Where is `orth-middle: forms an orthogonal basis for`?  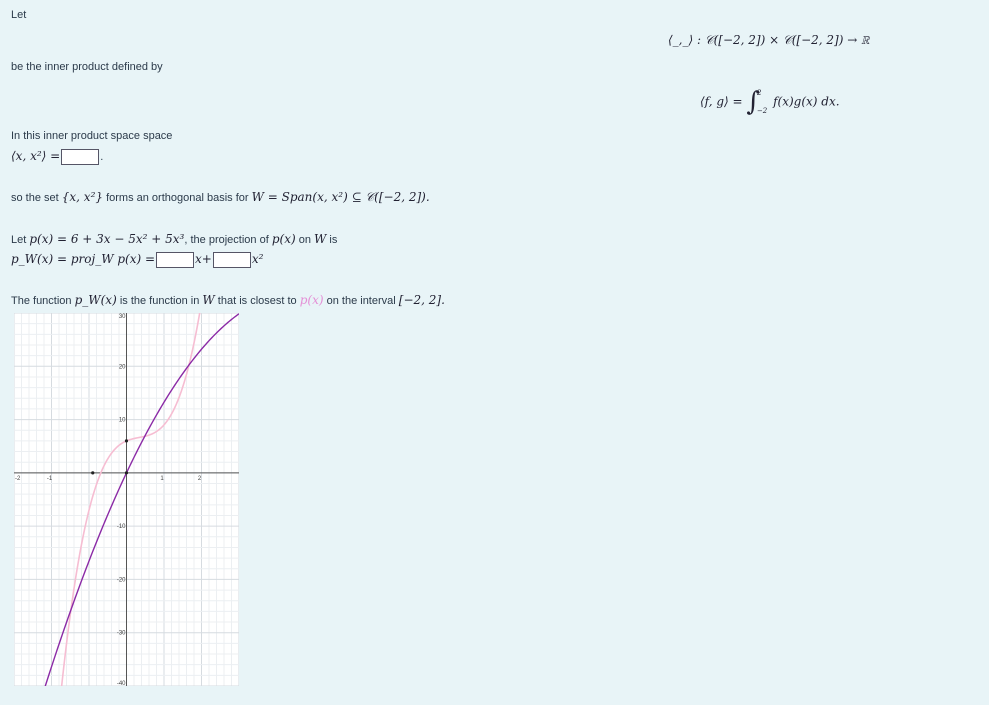 orth-middle: forms an orthogonal basis for is located at coordinates (177, 198).